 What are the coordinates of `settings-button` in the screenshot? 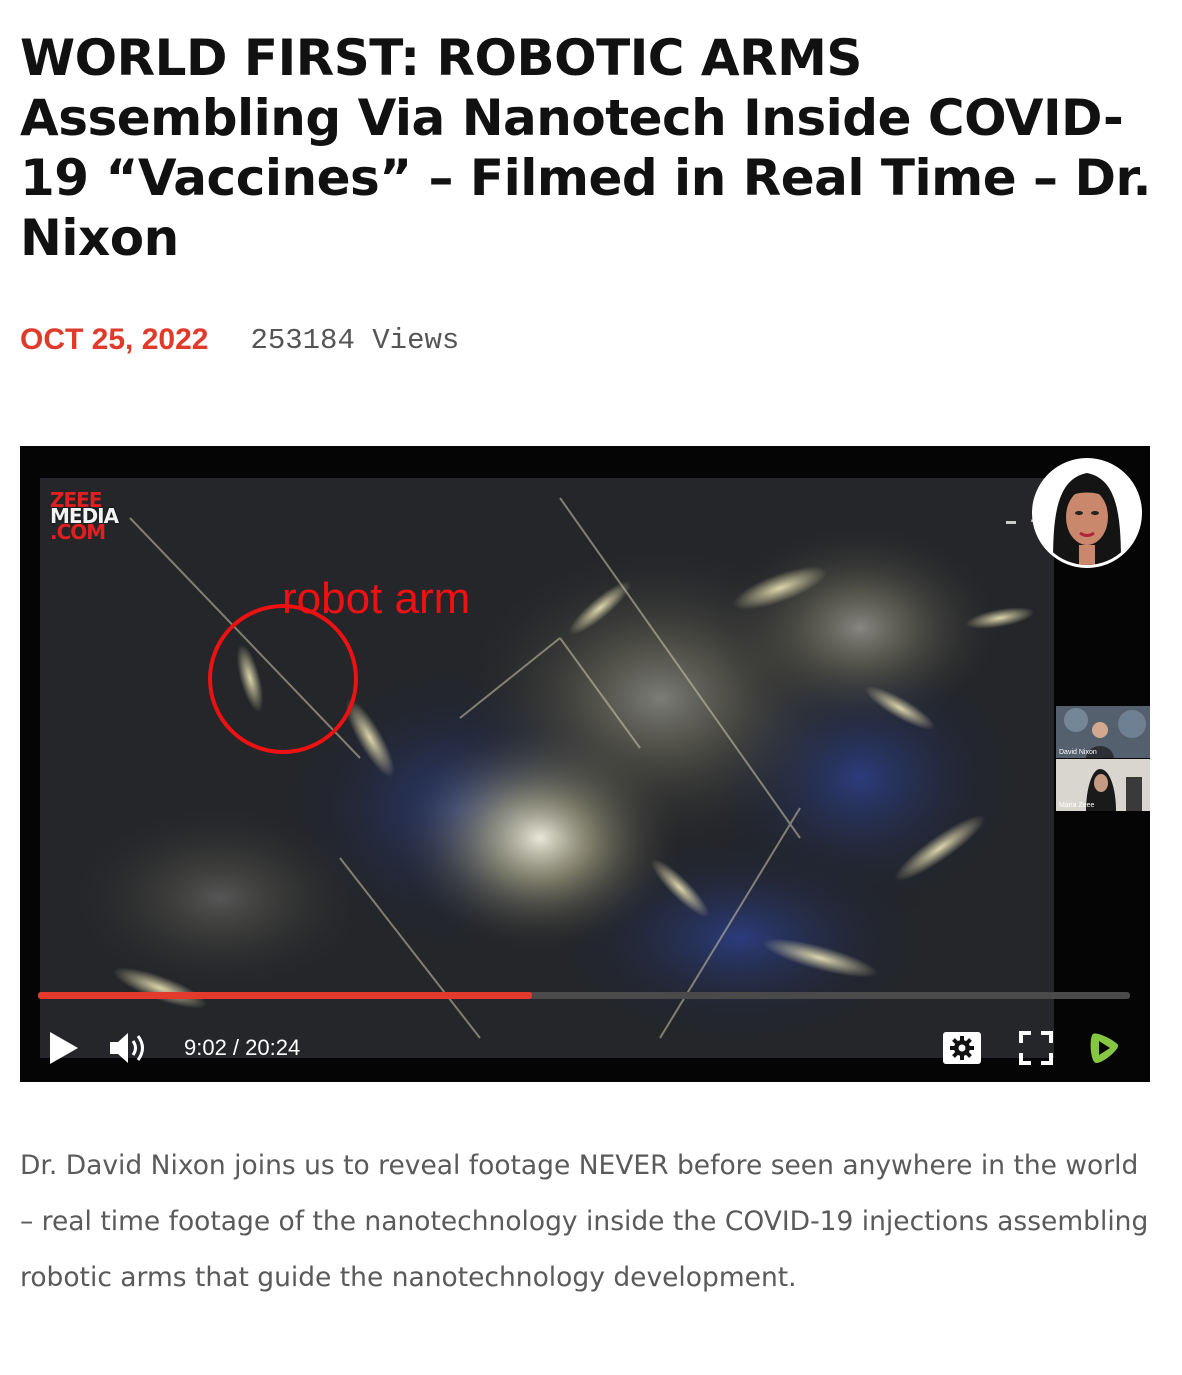 It's located at (962, 1048).